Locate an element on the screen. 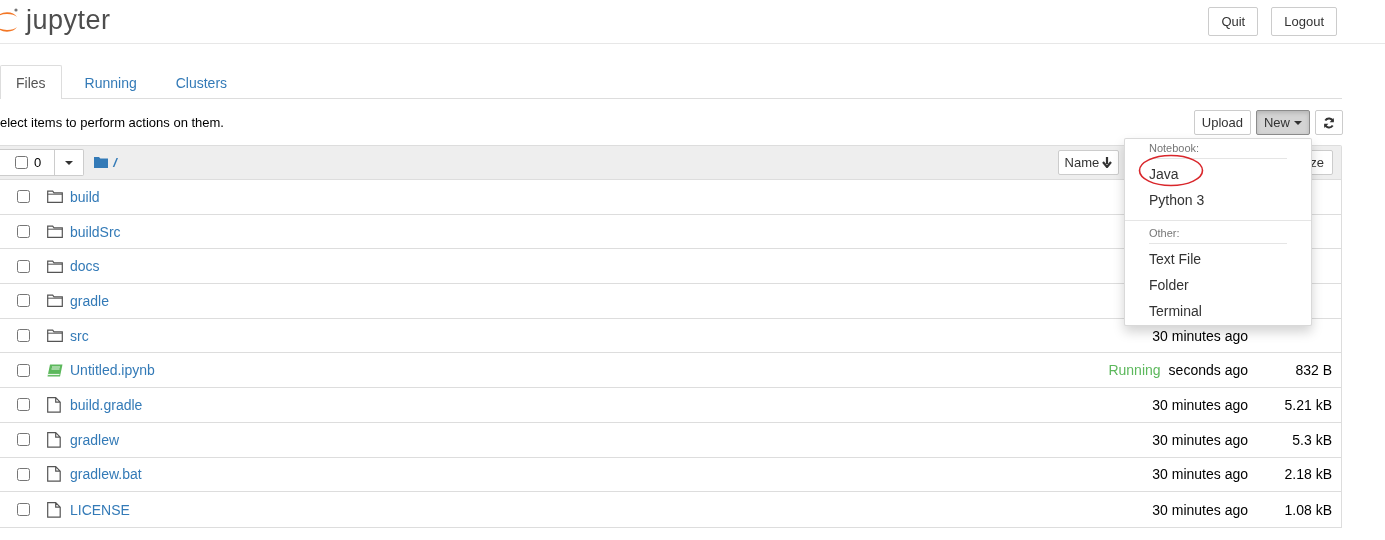  header-button: Quit is located at coordinates (1233, 21).